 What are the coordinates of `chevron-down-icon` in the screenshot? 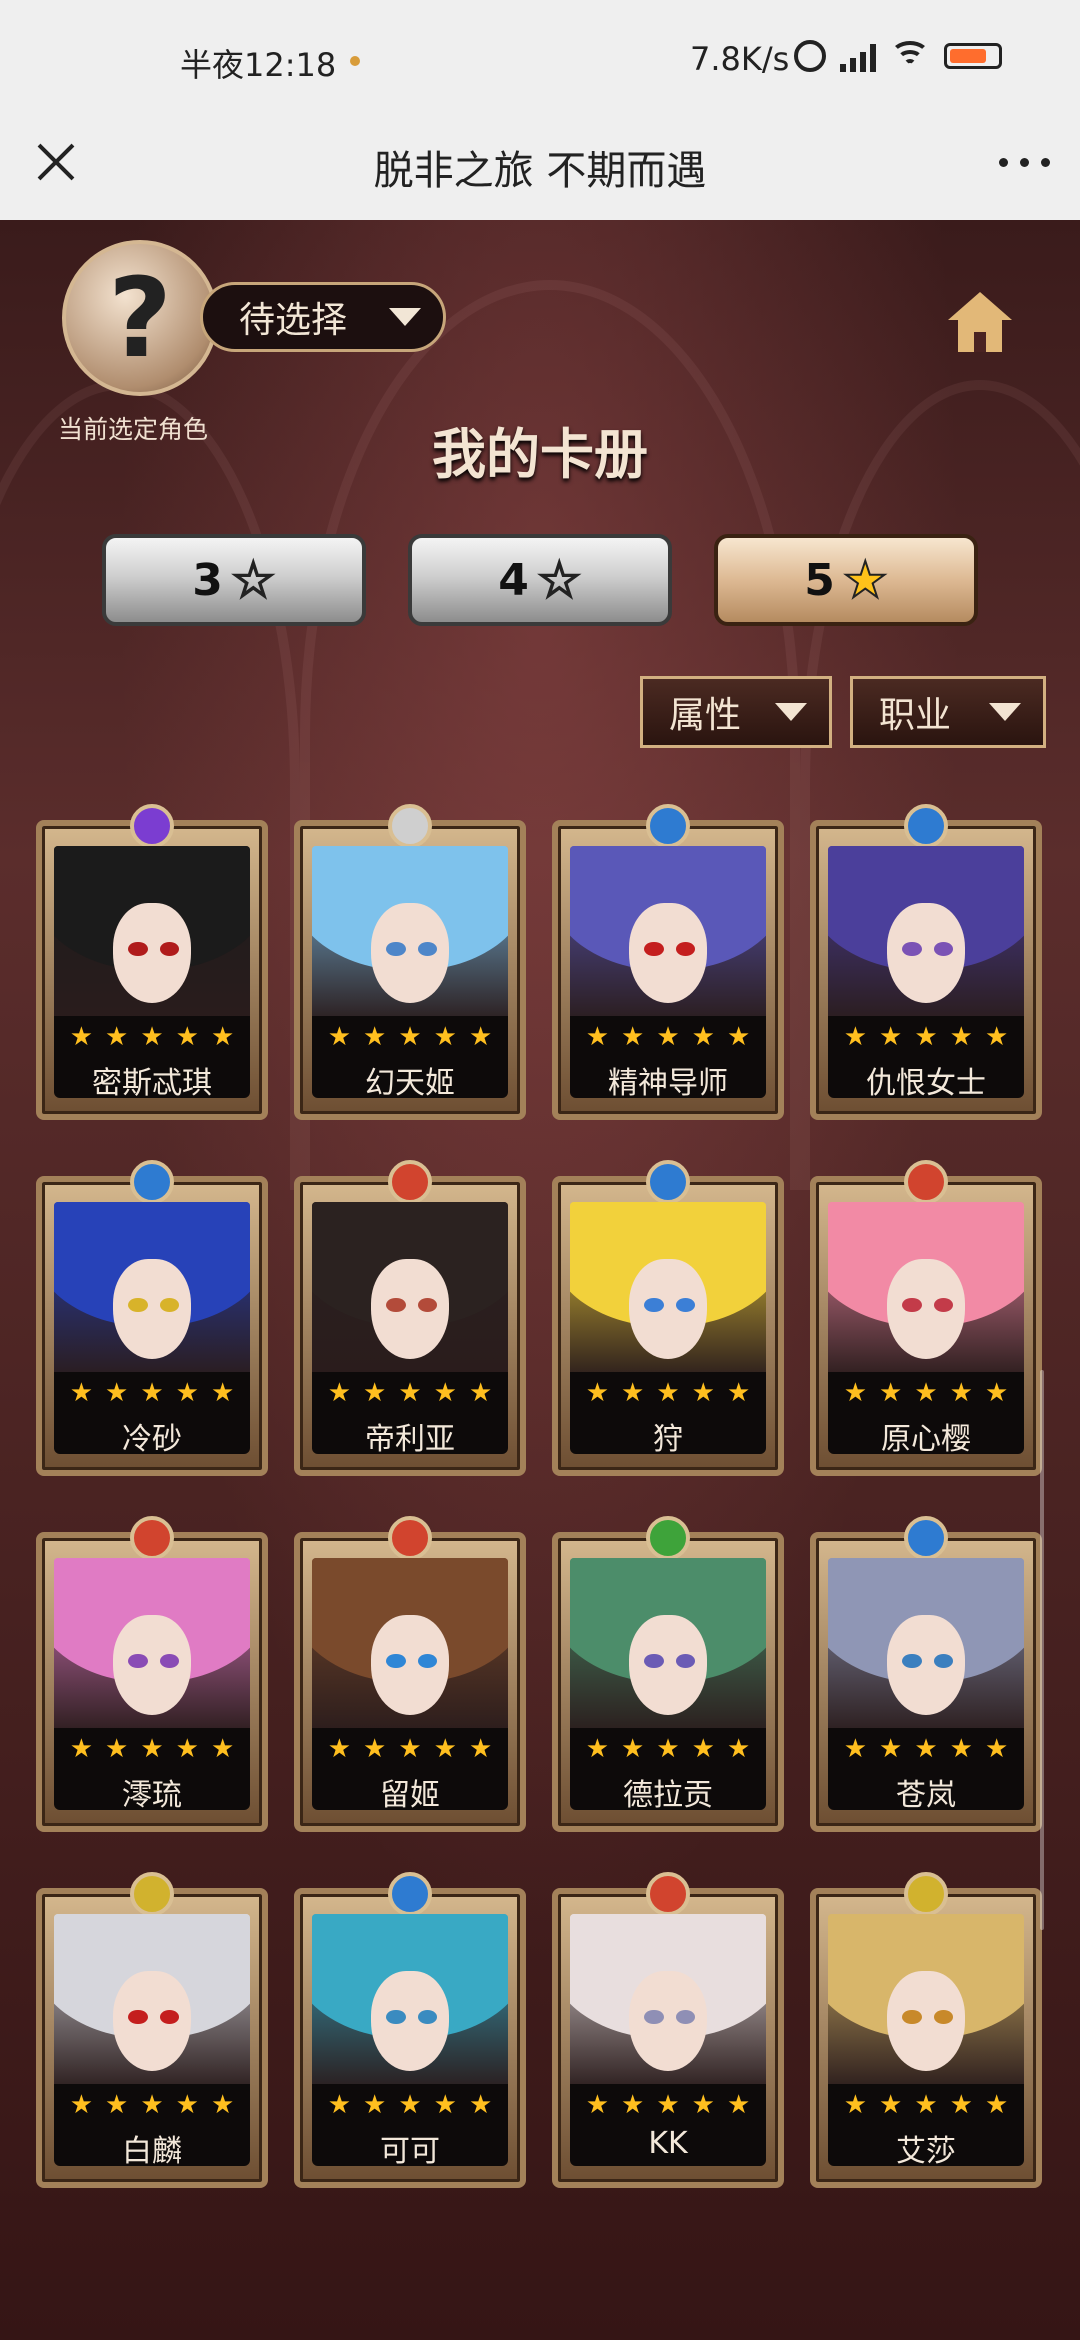 It's located at (1005, 712).